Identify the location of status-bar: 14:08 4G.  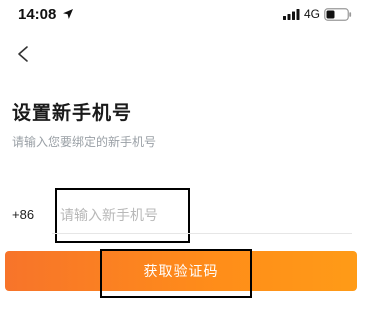
(184, 16).